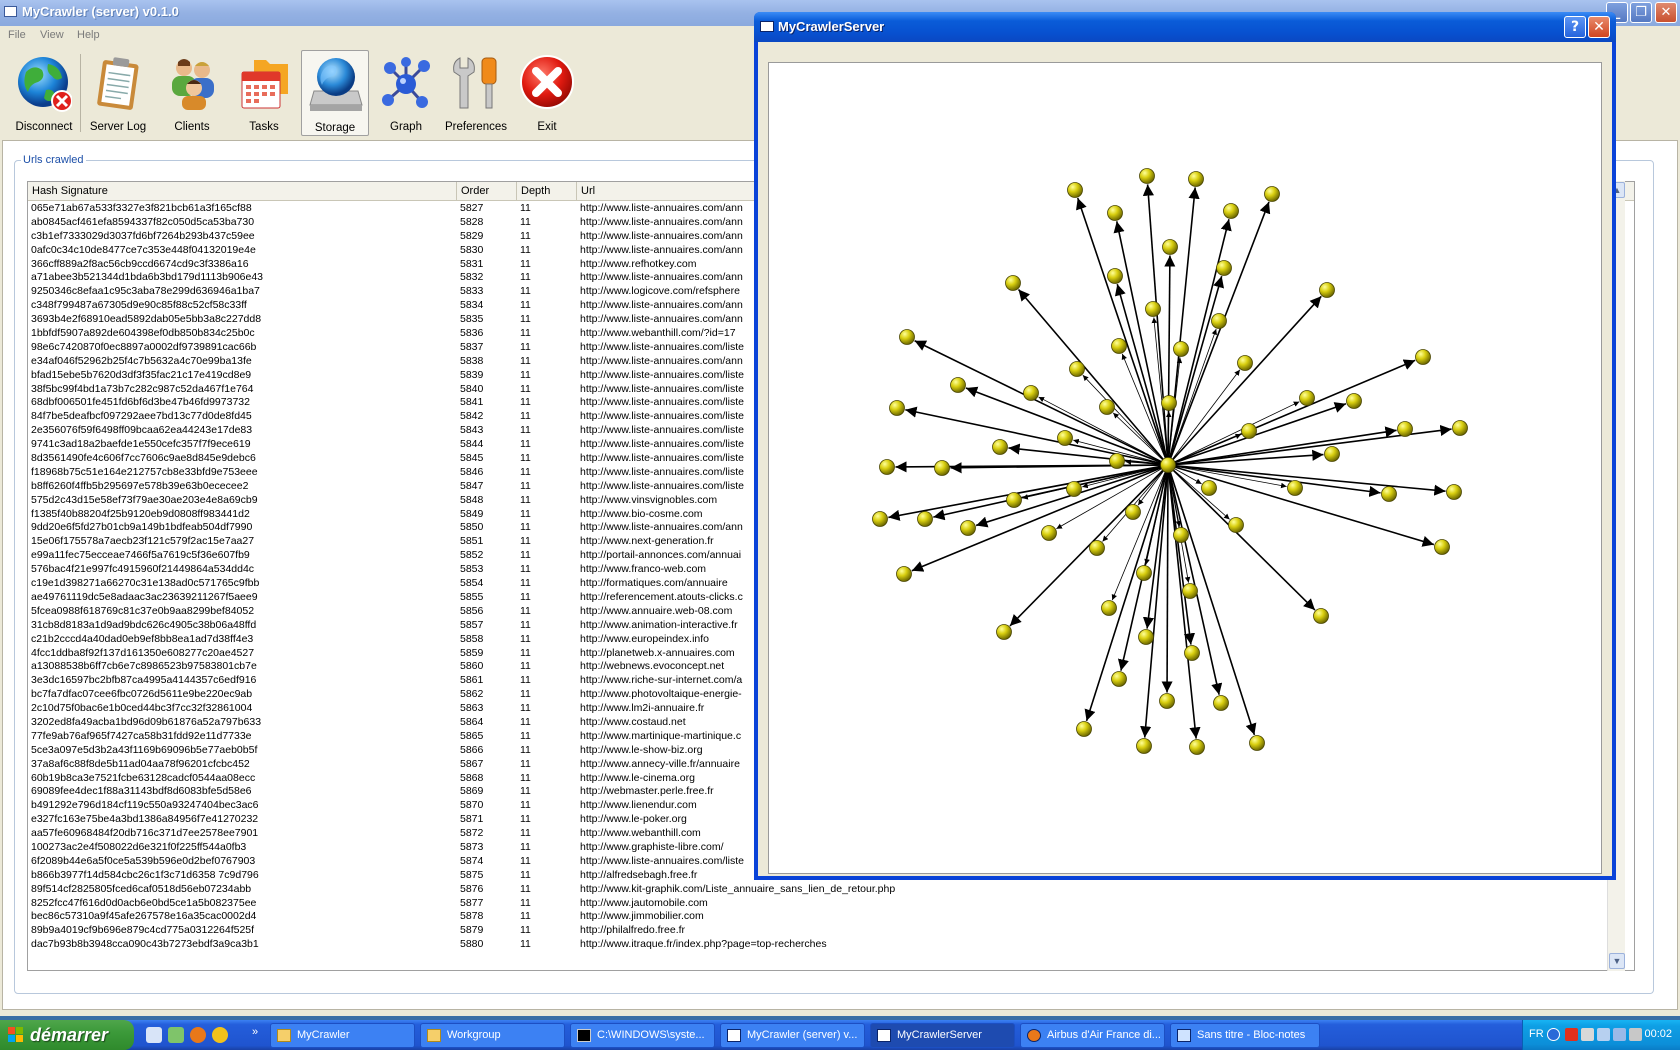  Describe the element at coordinates (492, 1035) in the screenshot. I see `taskbar-button: Workgroup` at that location.